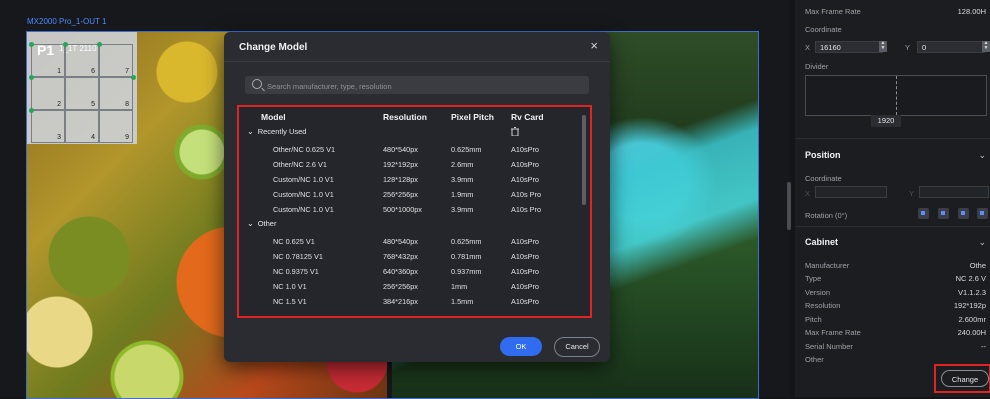 Image resolution: width=990 pixels, height=399 pixels. Describe the element at coordinates (826, 215) in the screenshot. I see `rotation-label: Rotation (0°)` at that location.